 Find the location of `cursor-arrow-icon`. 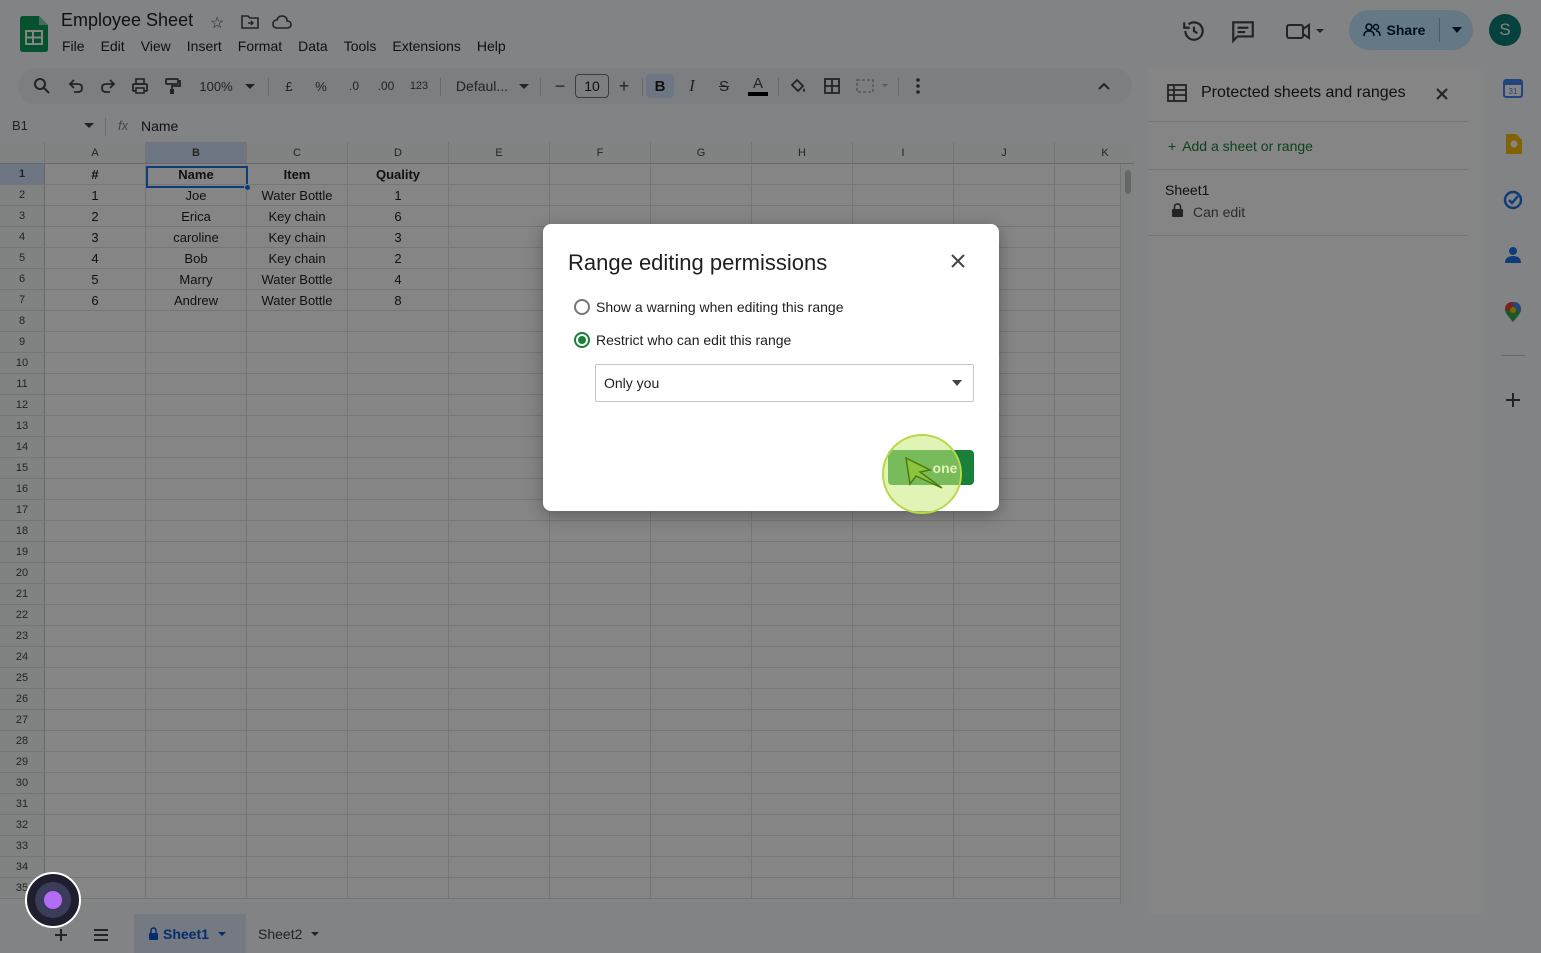

cursor-arrow-icon is located at coordinates (924, 472).